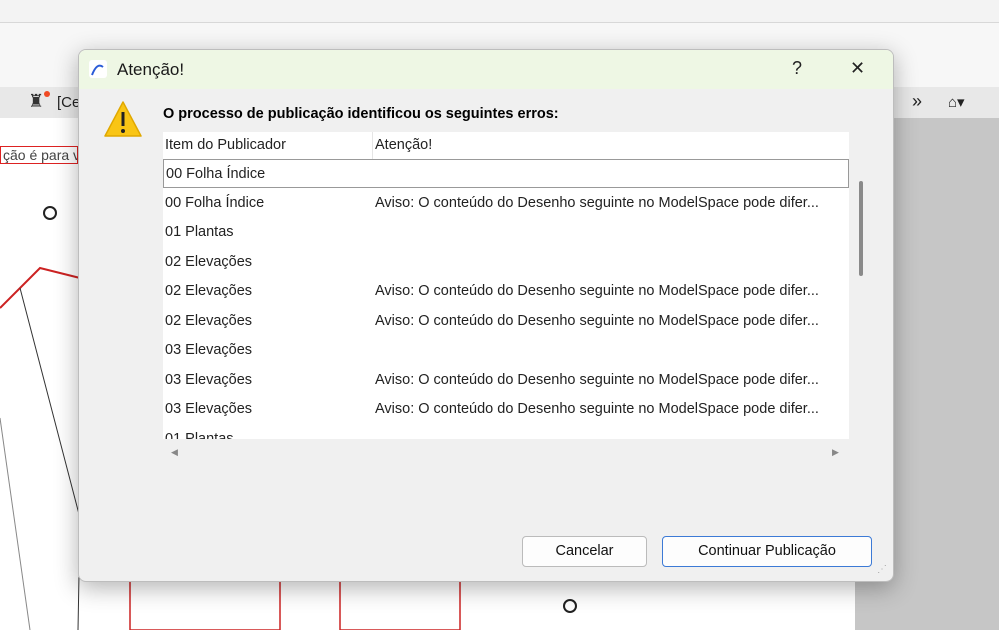  I want to click on app-top-bar, so click(499, 11).